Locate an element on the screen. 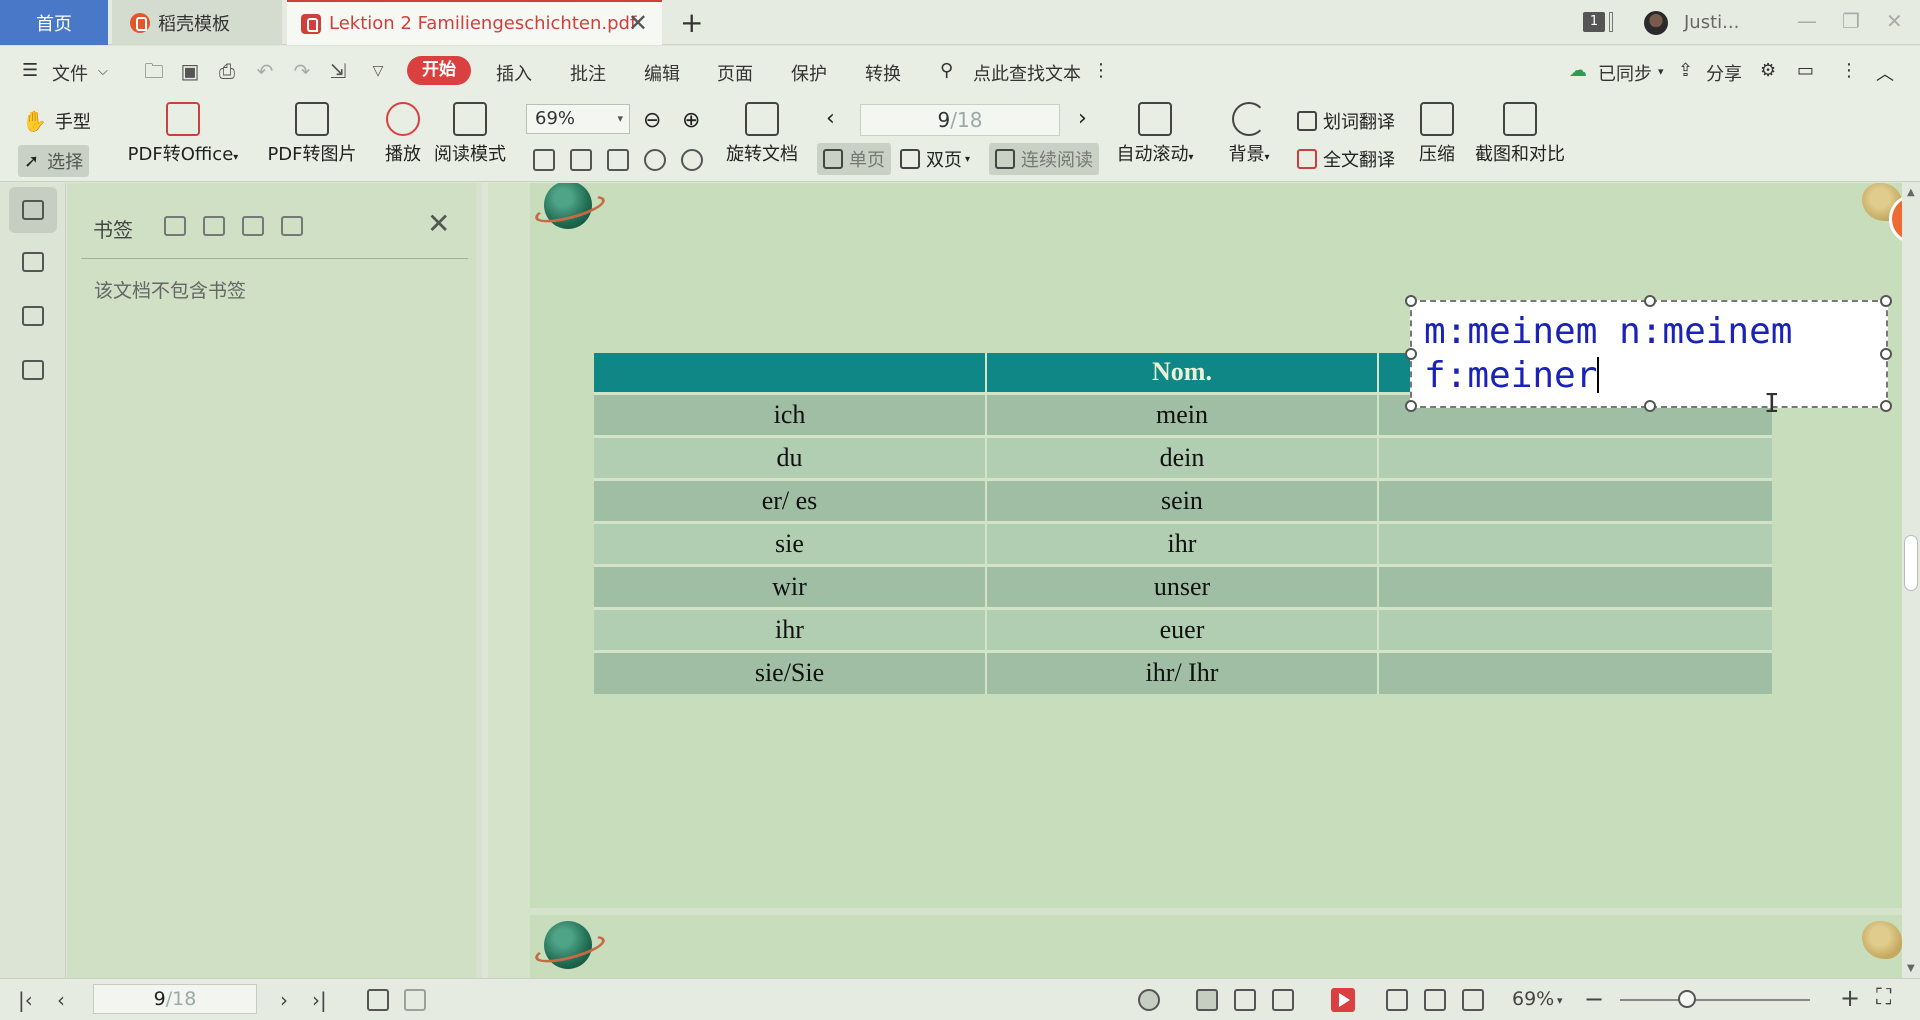 This screenshot has height=1020, width=1920. word-translate-button: 划词翻译 is located at coordinates (1346, 121).